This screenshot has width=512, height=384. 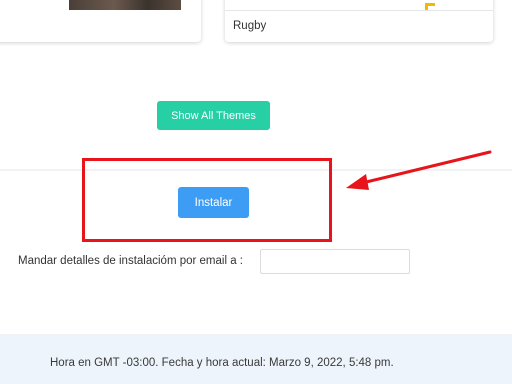 What do you see at coordinates (335, 261) in the screenshot?
I see `email-input` at bounding box center [335, 261].